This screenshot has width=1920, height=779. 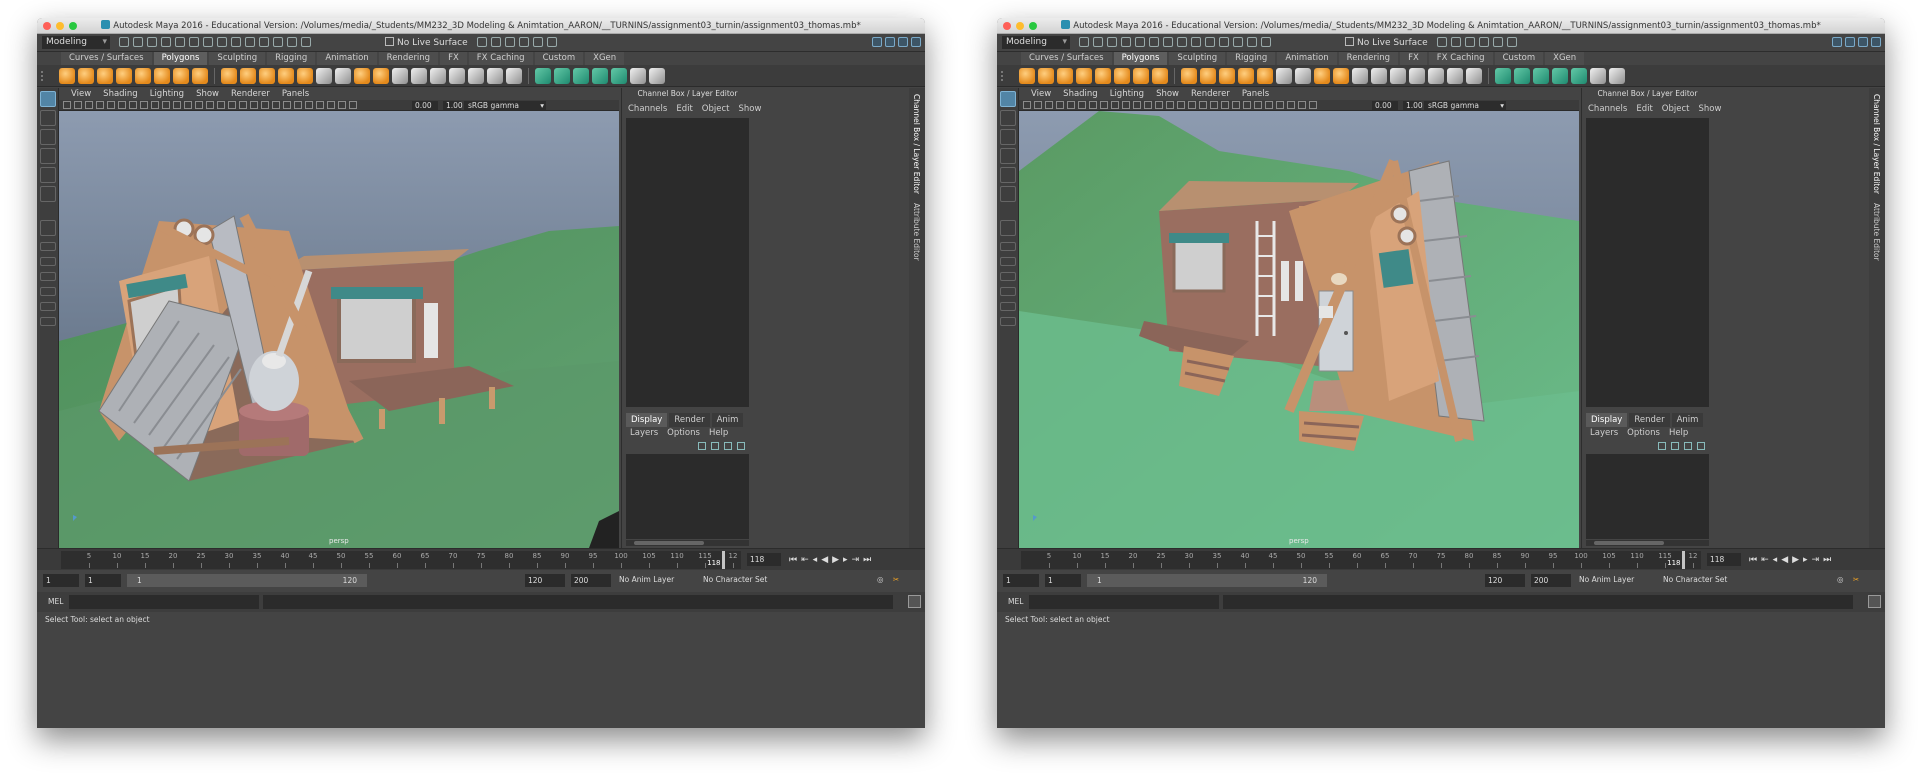 What do you see at coordinates (381, 76) in the screenshot?
I see `bevel-icon` at bounding box center [381, 76].